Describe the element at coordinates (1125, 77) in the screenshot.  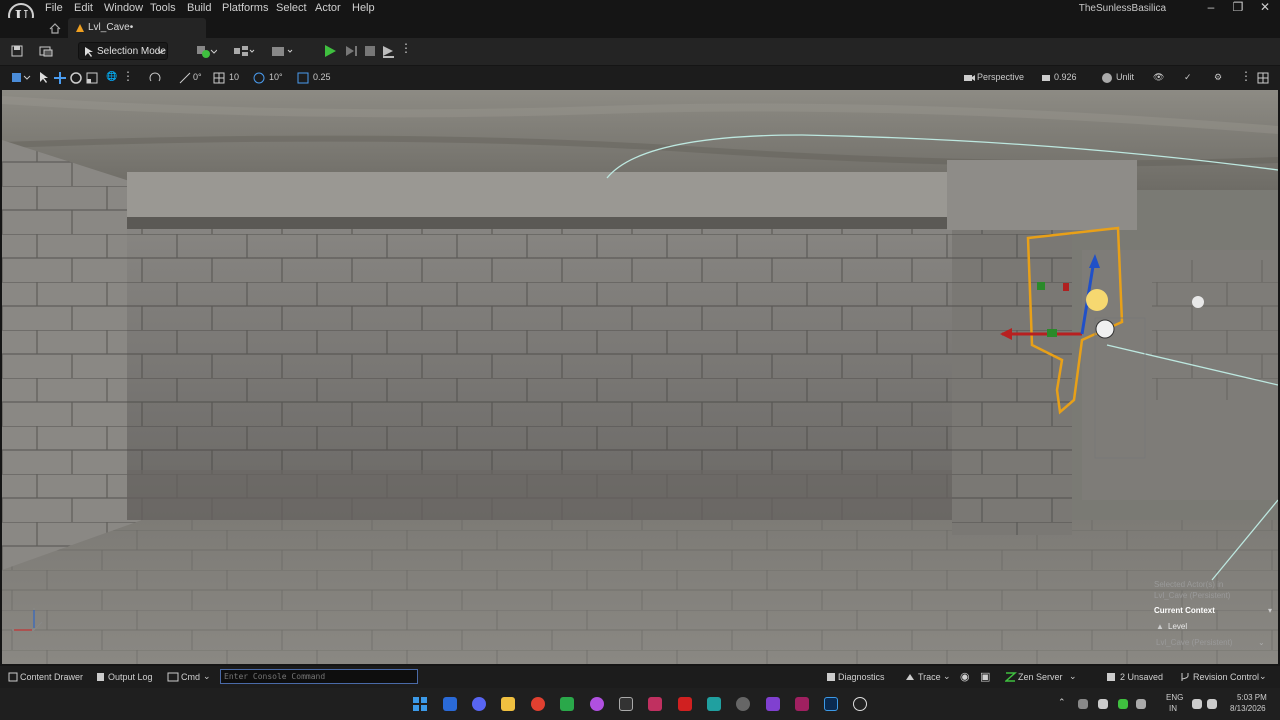
I see `lighting-mode-dropdown: Unlit` at that location.